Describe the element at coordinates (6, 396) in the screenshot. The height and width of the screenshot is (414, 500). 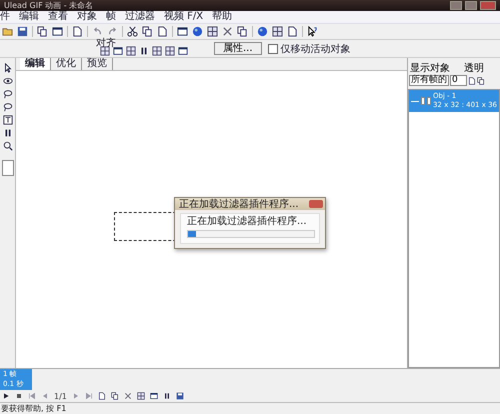
I see `play-icon` at that location.